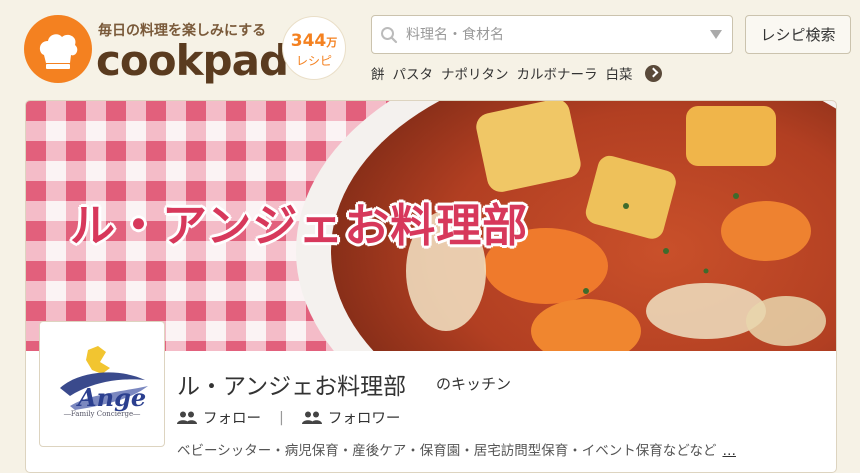 Image resolution: width=860 pixels, height=473 pixels. I want to click on keyword-link: 餅, so click(378, 73).